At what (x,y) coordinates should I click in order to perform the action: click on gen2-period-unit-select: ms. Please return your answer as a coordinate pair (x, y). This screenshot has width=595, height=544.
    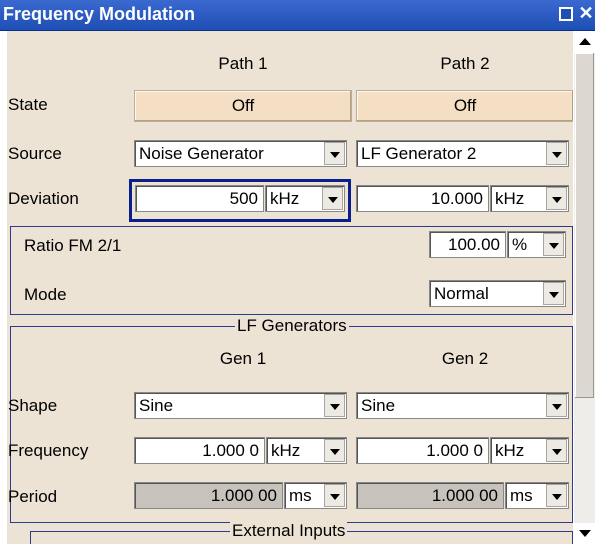
    Looking at the image, I should click on (537, 495).